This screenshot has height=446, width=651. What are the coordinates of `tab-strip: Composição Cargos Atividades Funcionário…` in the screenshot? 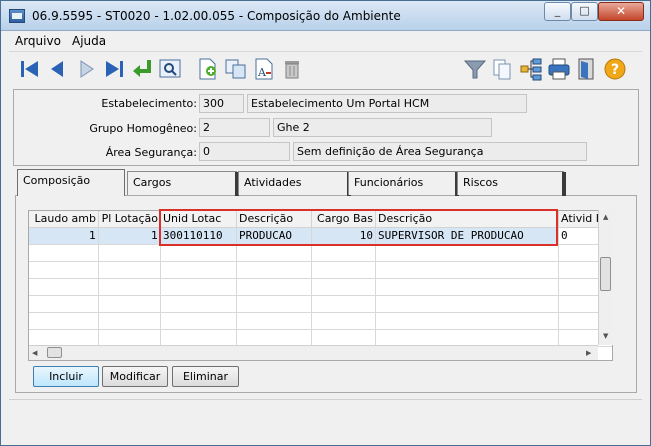 It's located at (326, 182).